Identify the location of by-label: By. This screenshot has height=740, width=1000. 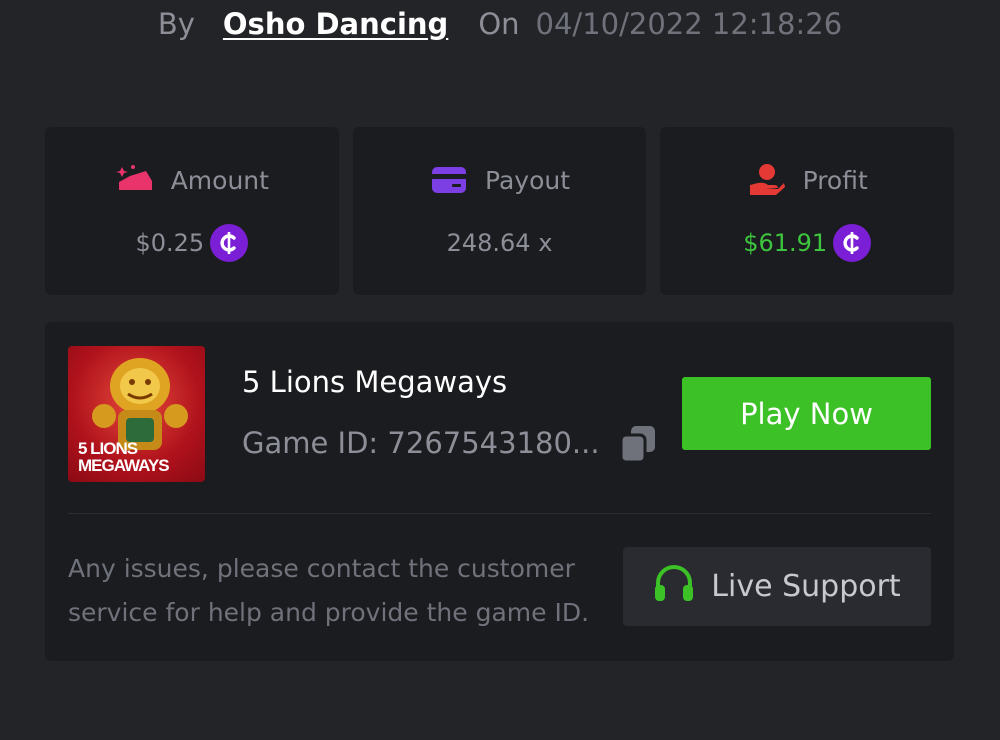
(176, 24).